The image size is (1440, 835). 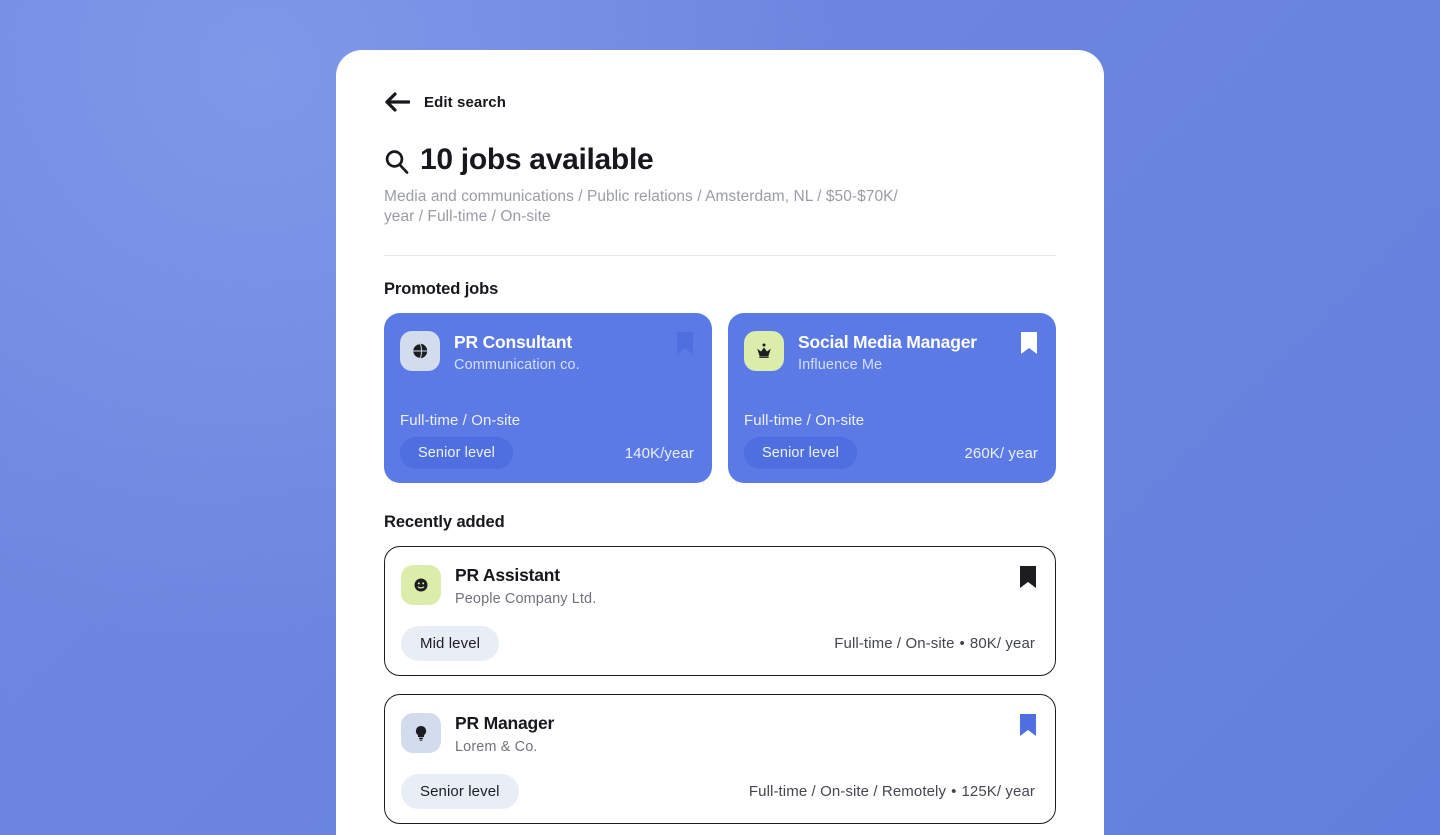 I want to click on job-meta: Full-time / On-site • 80K/ year, so click(x=934, y=643).